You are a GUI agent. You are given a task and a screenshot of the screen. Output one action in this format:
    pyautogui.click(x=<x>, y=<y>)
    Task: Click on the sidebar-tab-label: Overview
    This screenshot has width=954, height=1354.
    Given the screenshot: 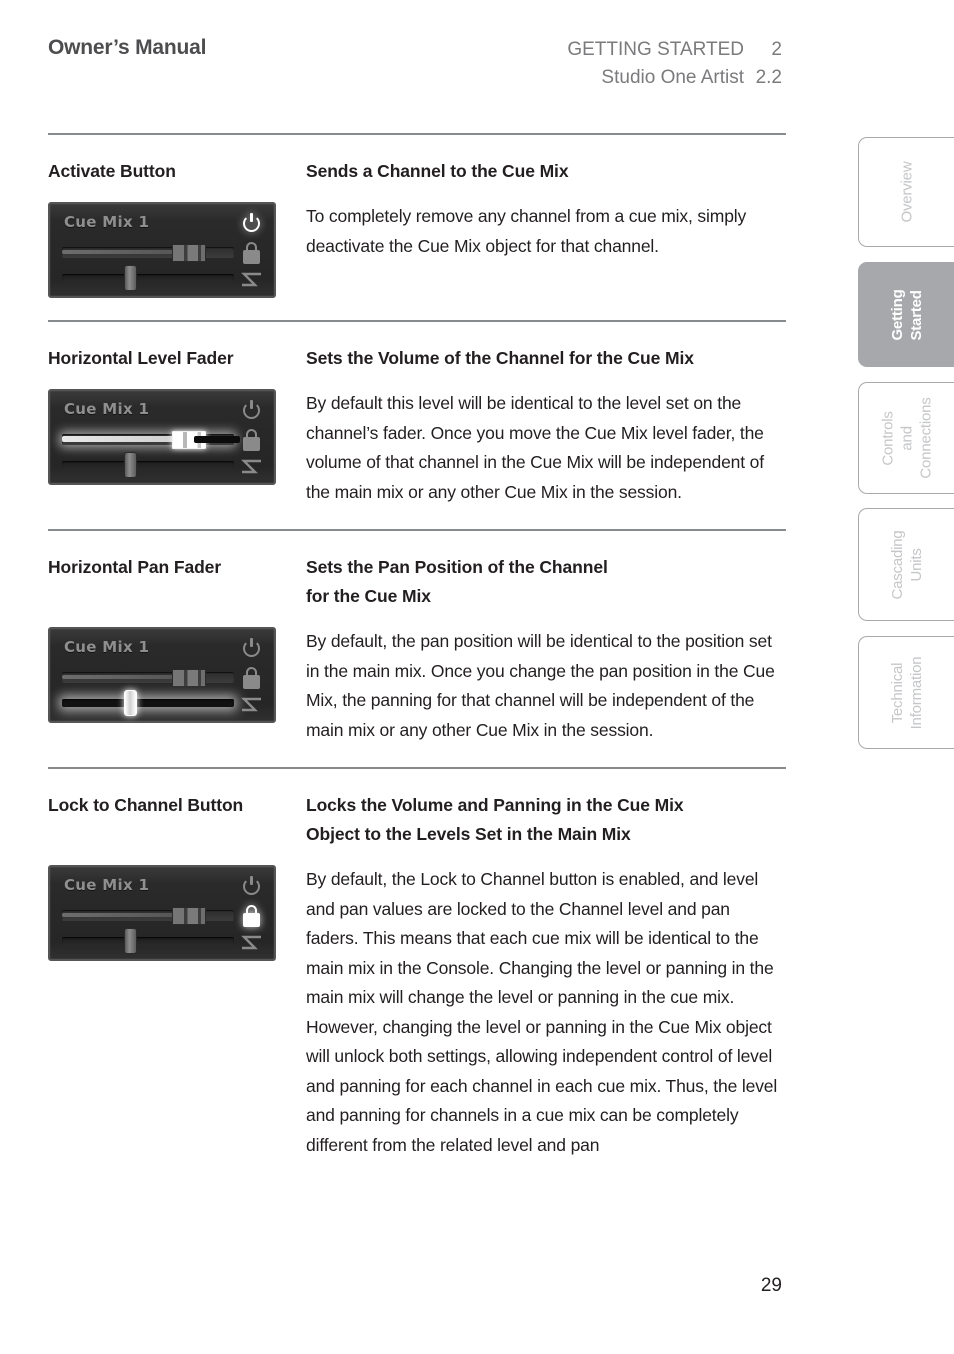 What is the action you would take?
    pyautogui.click(x=906, y=192)
    